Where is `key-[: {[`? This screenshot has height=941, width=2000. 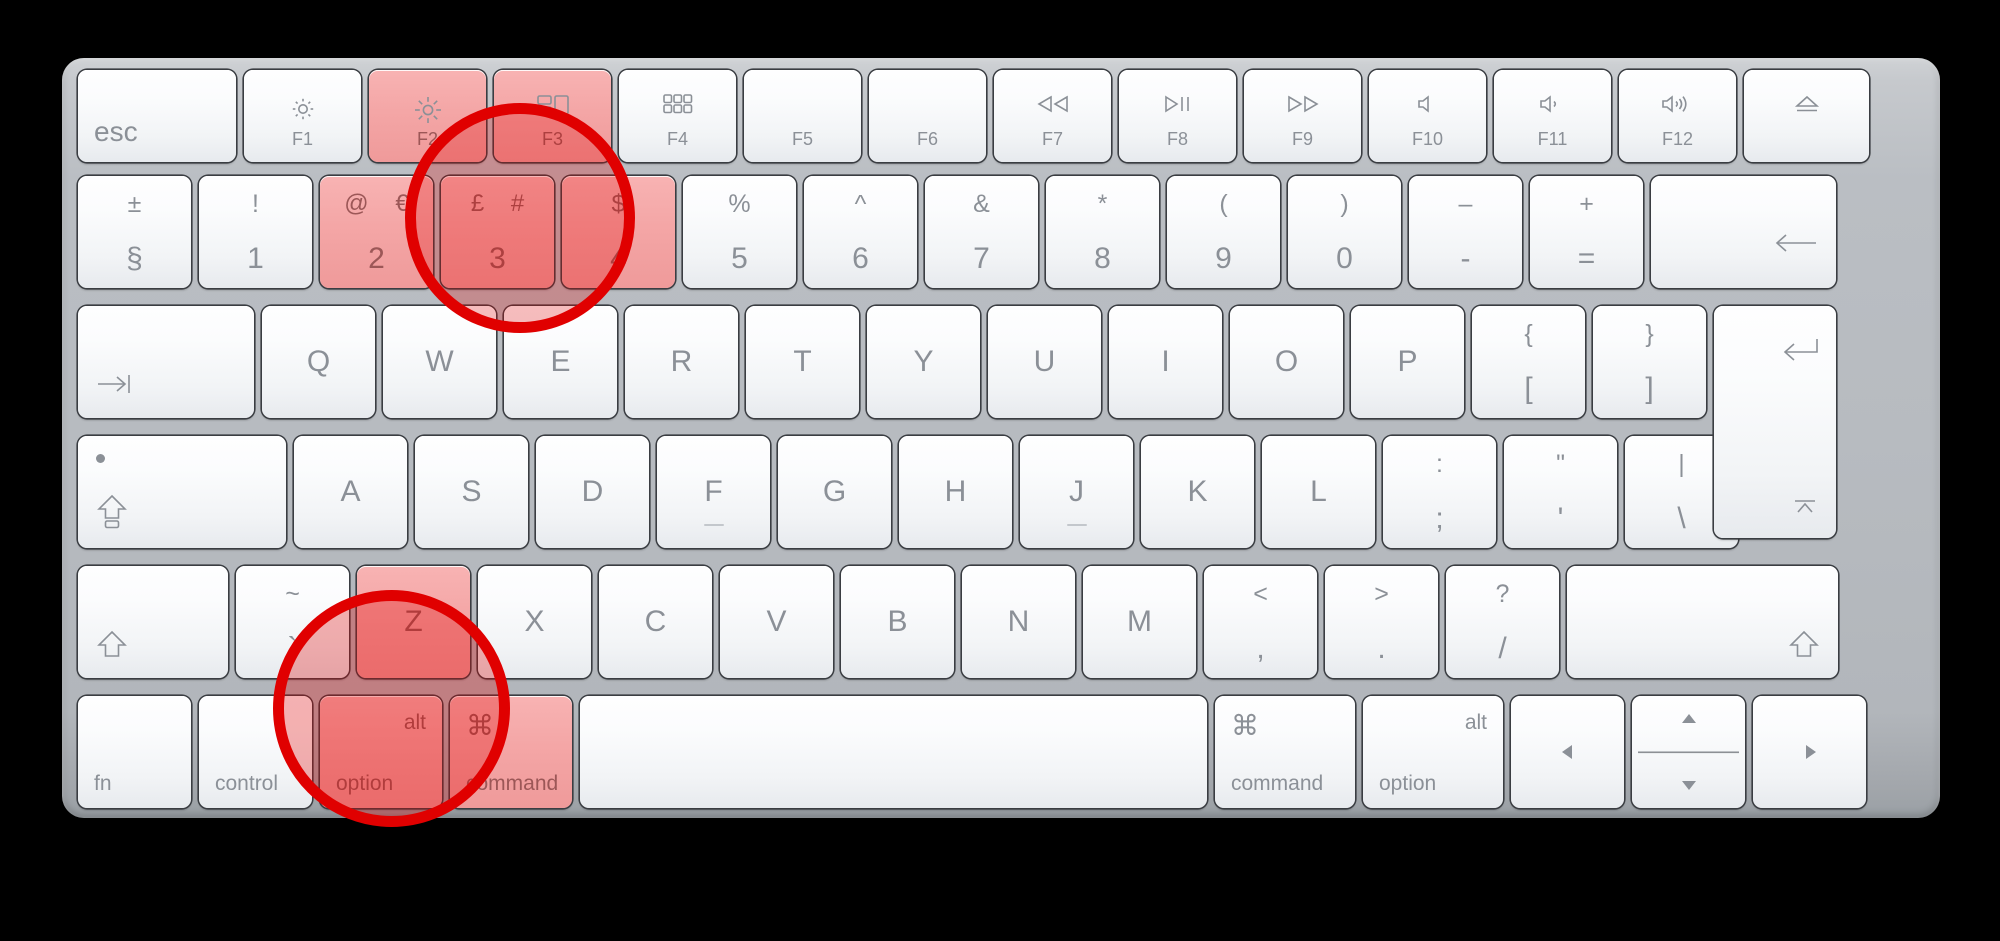
key-[: {[ is located at coordinates (1528, 362).